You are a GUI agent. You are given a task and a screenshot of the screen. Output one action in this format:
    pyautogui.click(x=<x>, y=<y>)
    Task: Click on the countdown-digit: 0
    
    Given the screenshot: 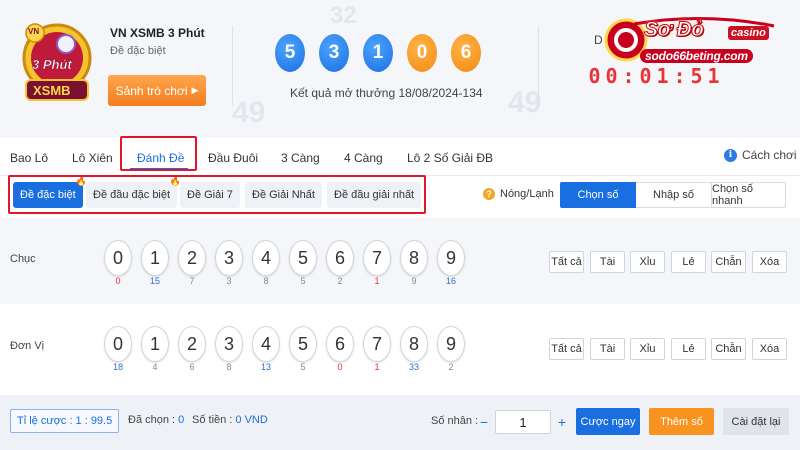 What is the action you would take?
    pyautogui.click(x=594, y=76)
    